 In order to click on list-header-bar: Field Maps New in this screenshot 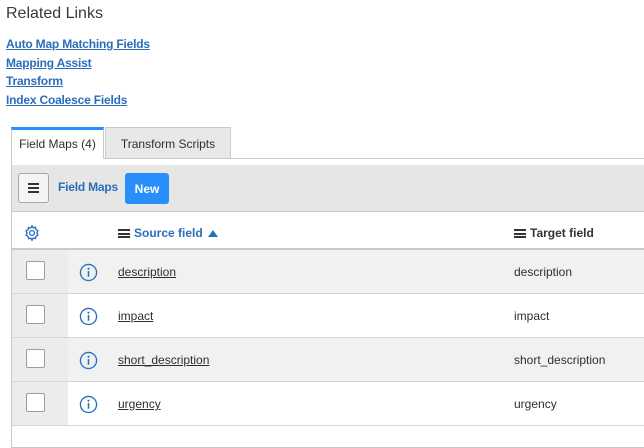, I will do `click(328, 188)`.